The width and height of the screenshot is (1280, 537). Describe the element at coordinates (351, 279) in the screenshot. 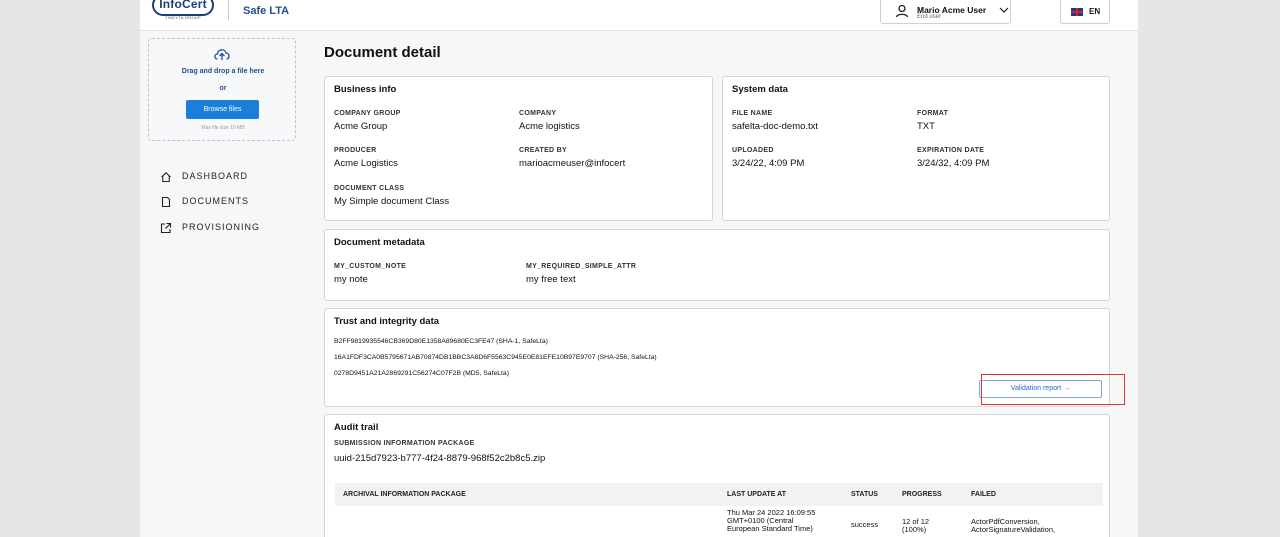

I see `custom-note-value: my note` at that location.